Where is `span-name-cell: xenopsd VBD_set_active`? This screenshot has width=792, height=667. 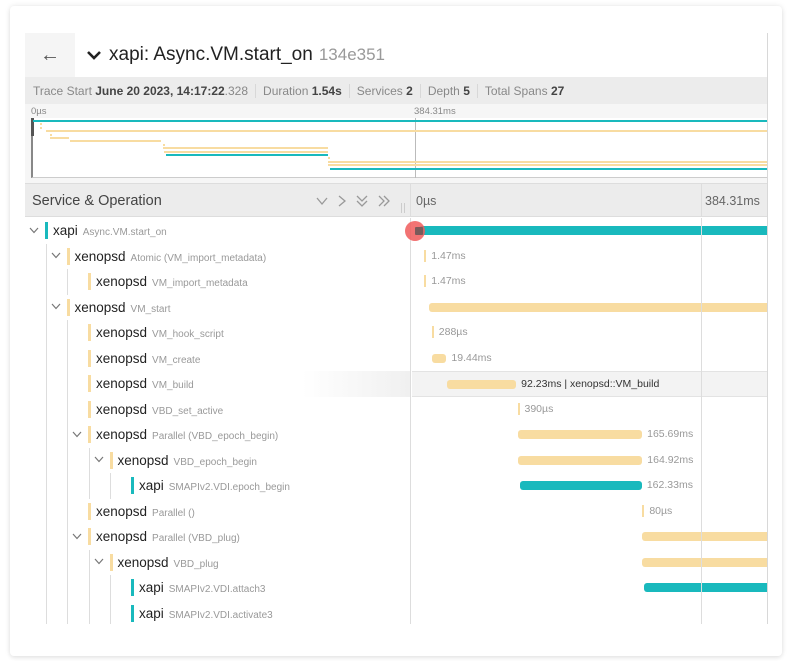
span-name-cell: xenopsd VBD_set_active is located at coordinates (218, 409).